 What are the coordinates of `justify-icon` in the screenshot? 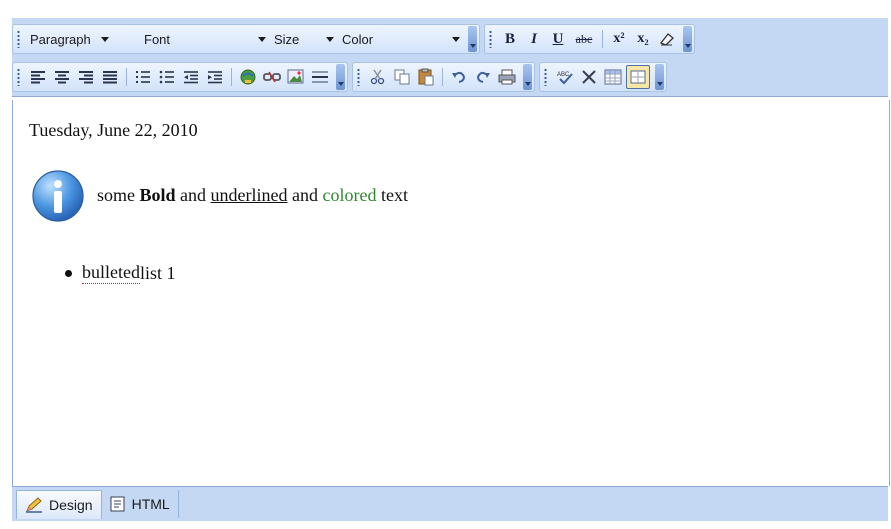 It's located at (110, 77).